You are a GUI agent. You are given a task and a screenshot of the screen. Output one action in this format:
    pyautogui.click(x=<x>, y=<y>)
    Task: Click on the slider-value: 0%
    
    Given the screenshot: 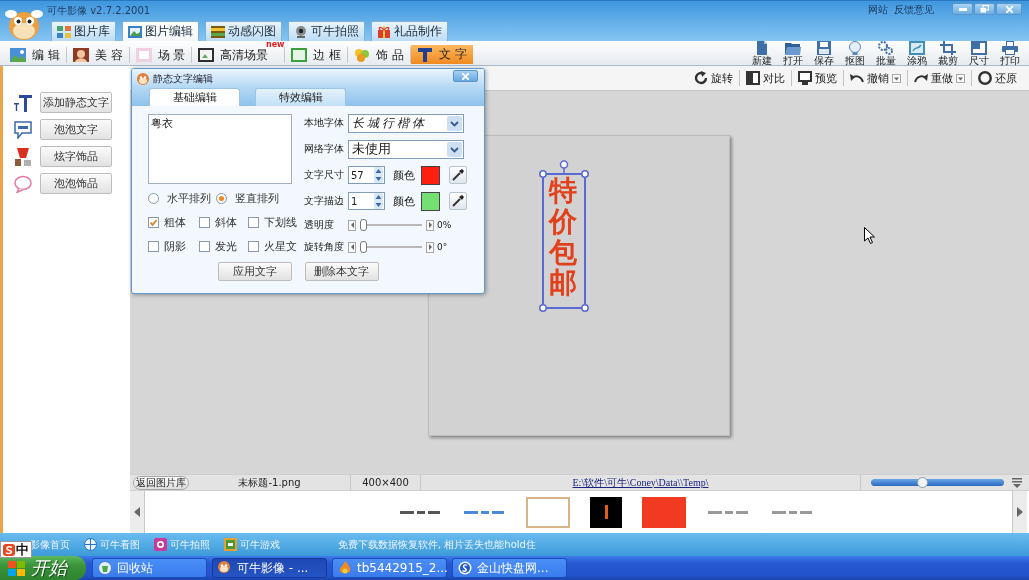 What is the action you would take?
    pyautogui.click(x=444, y=225)
    